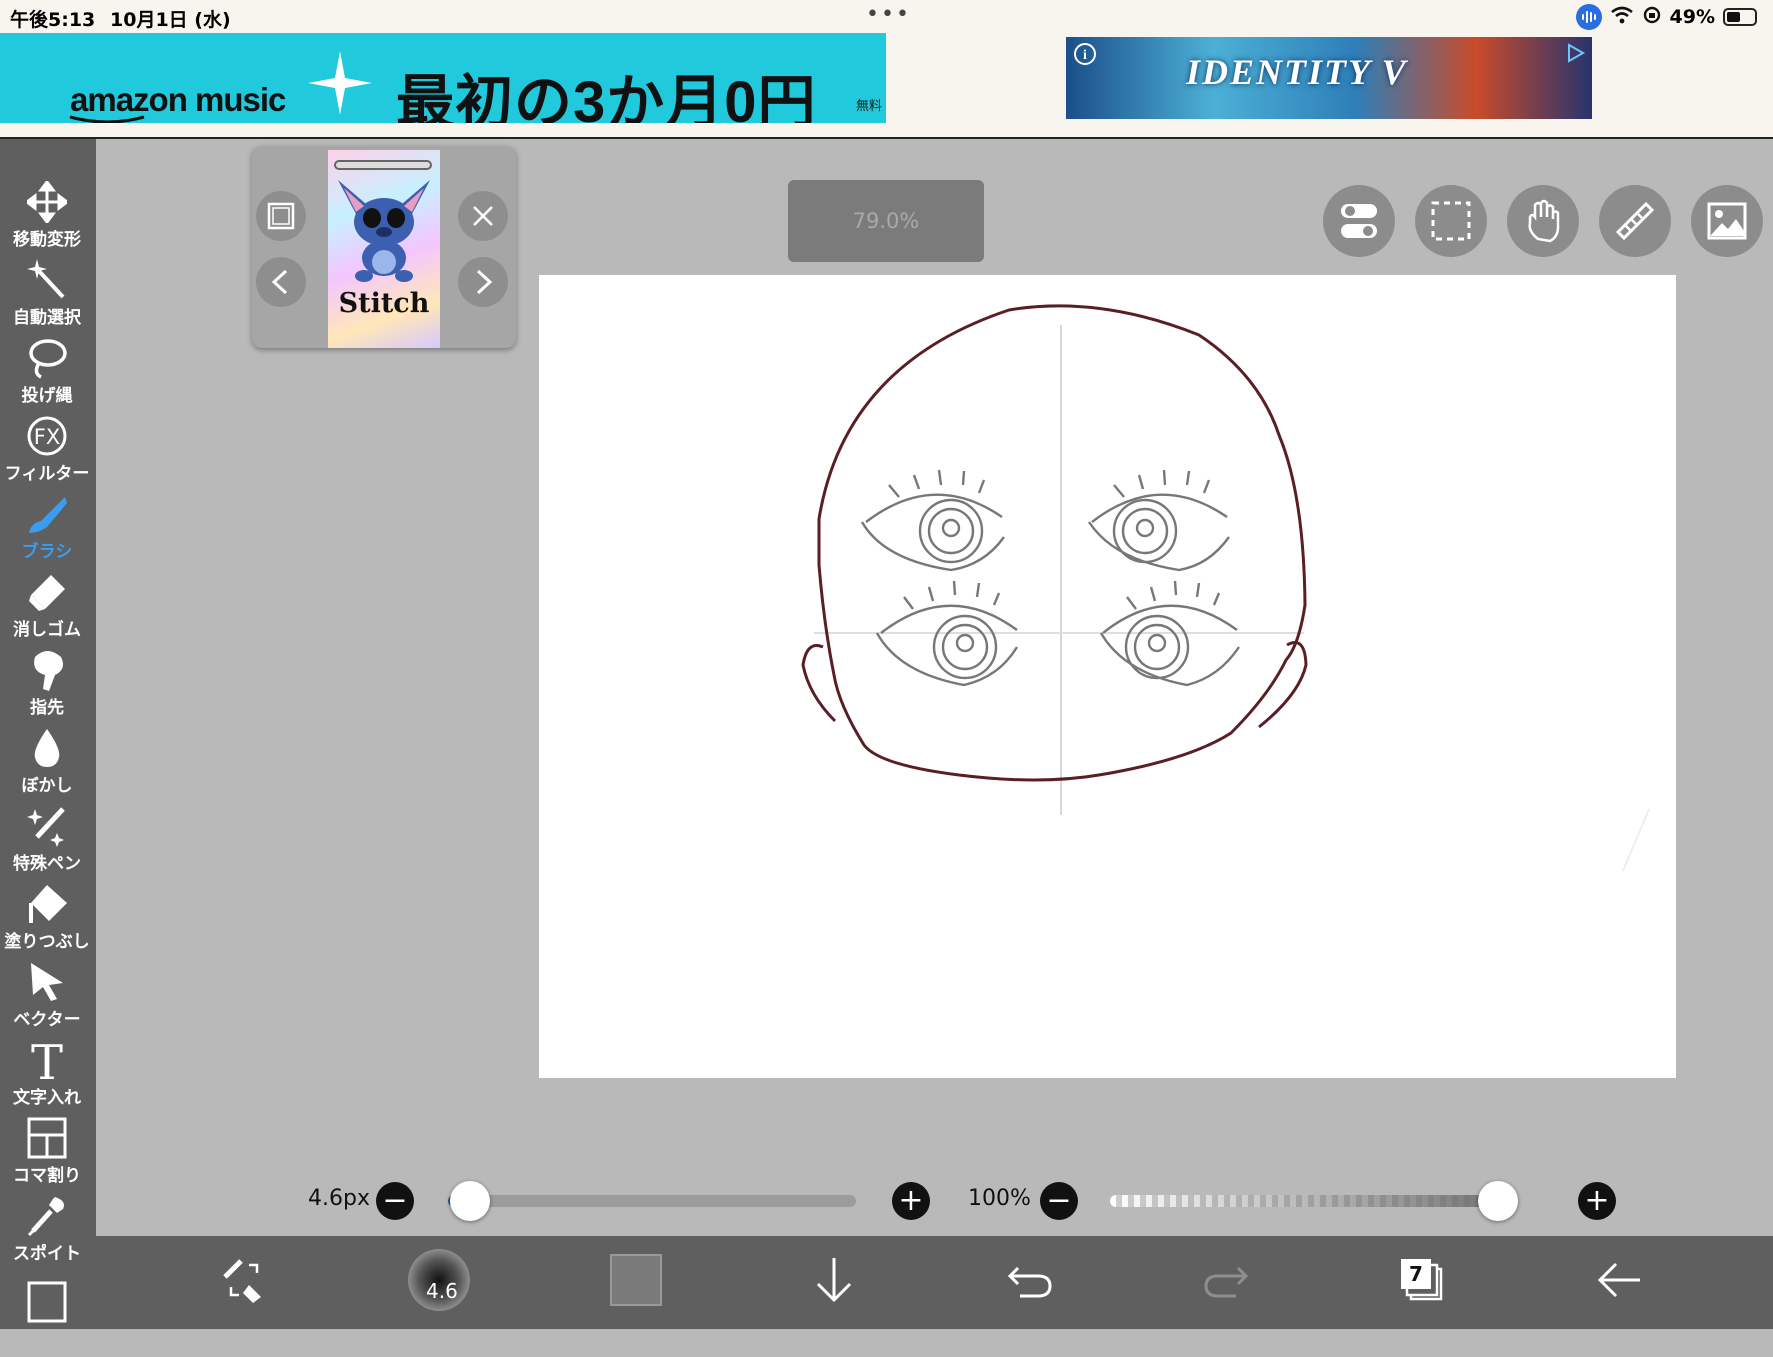 This screenshot has height=1357, width=1773. I want to click on text-icon: T, so click(47, 1060).